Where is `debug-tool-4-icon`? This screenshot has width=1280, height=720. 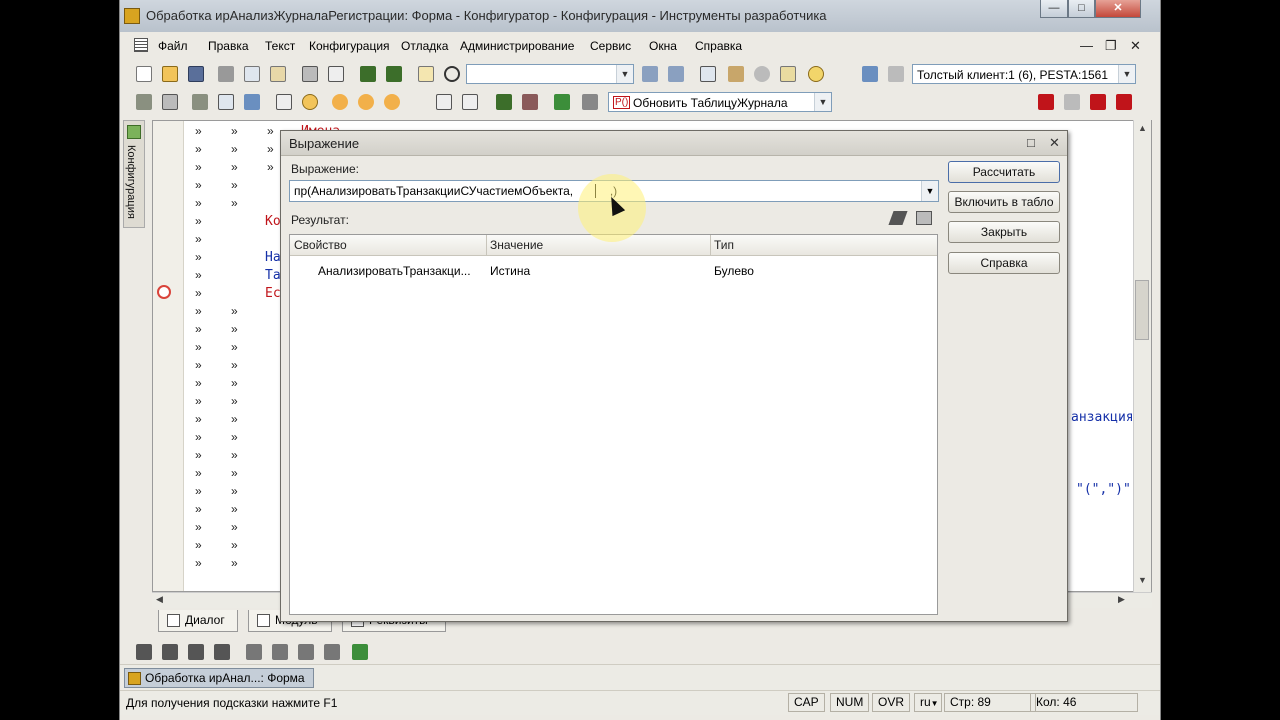 debug-tool-4-icon is located at coordinates (1124, 102).